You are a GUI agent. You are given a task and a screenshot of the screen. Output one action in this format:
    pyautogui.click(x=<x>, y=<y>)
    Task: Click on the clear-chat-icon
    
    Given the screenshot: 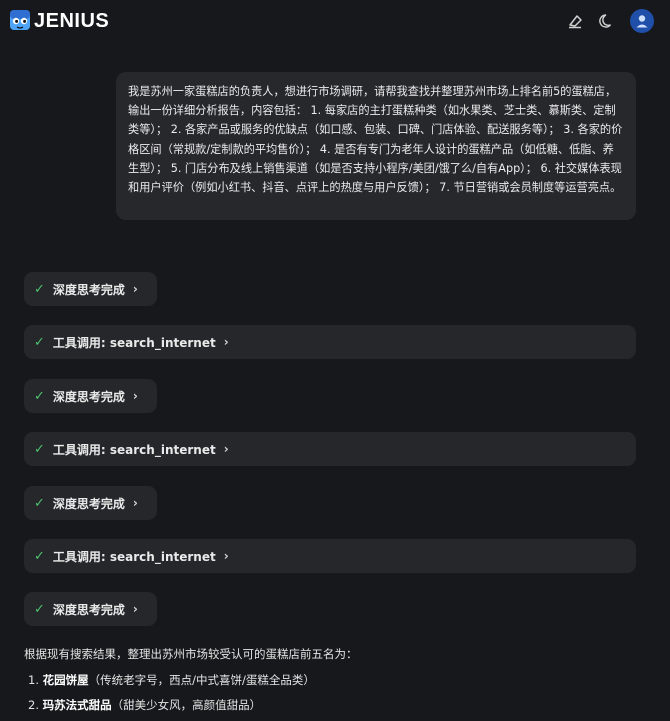 What is the action you would take?
    pyautogui.click(x=575, y=21)
    